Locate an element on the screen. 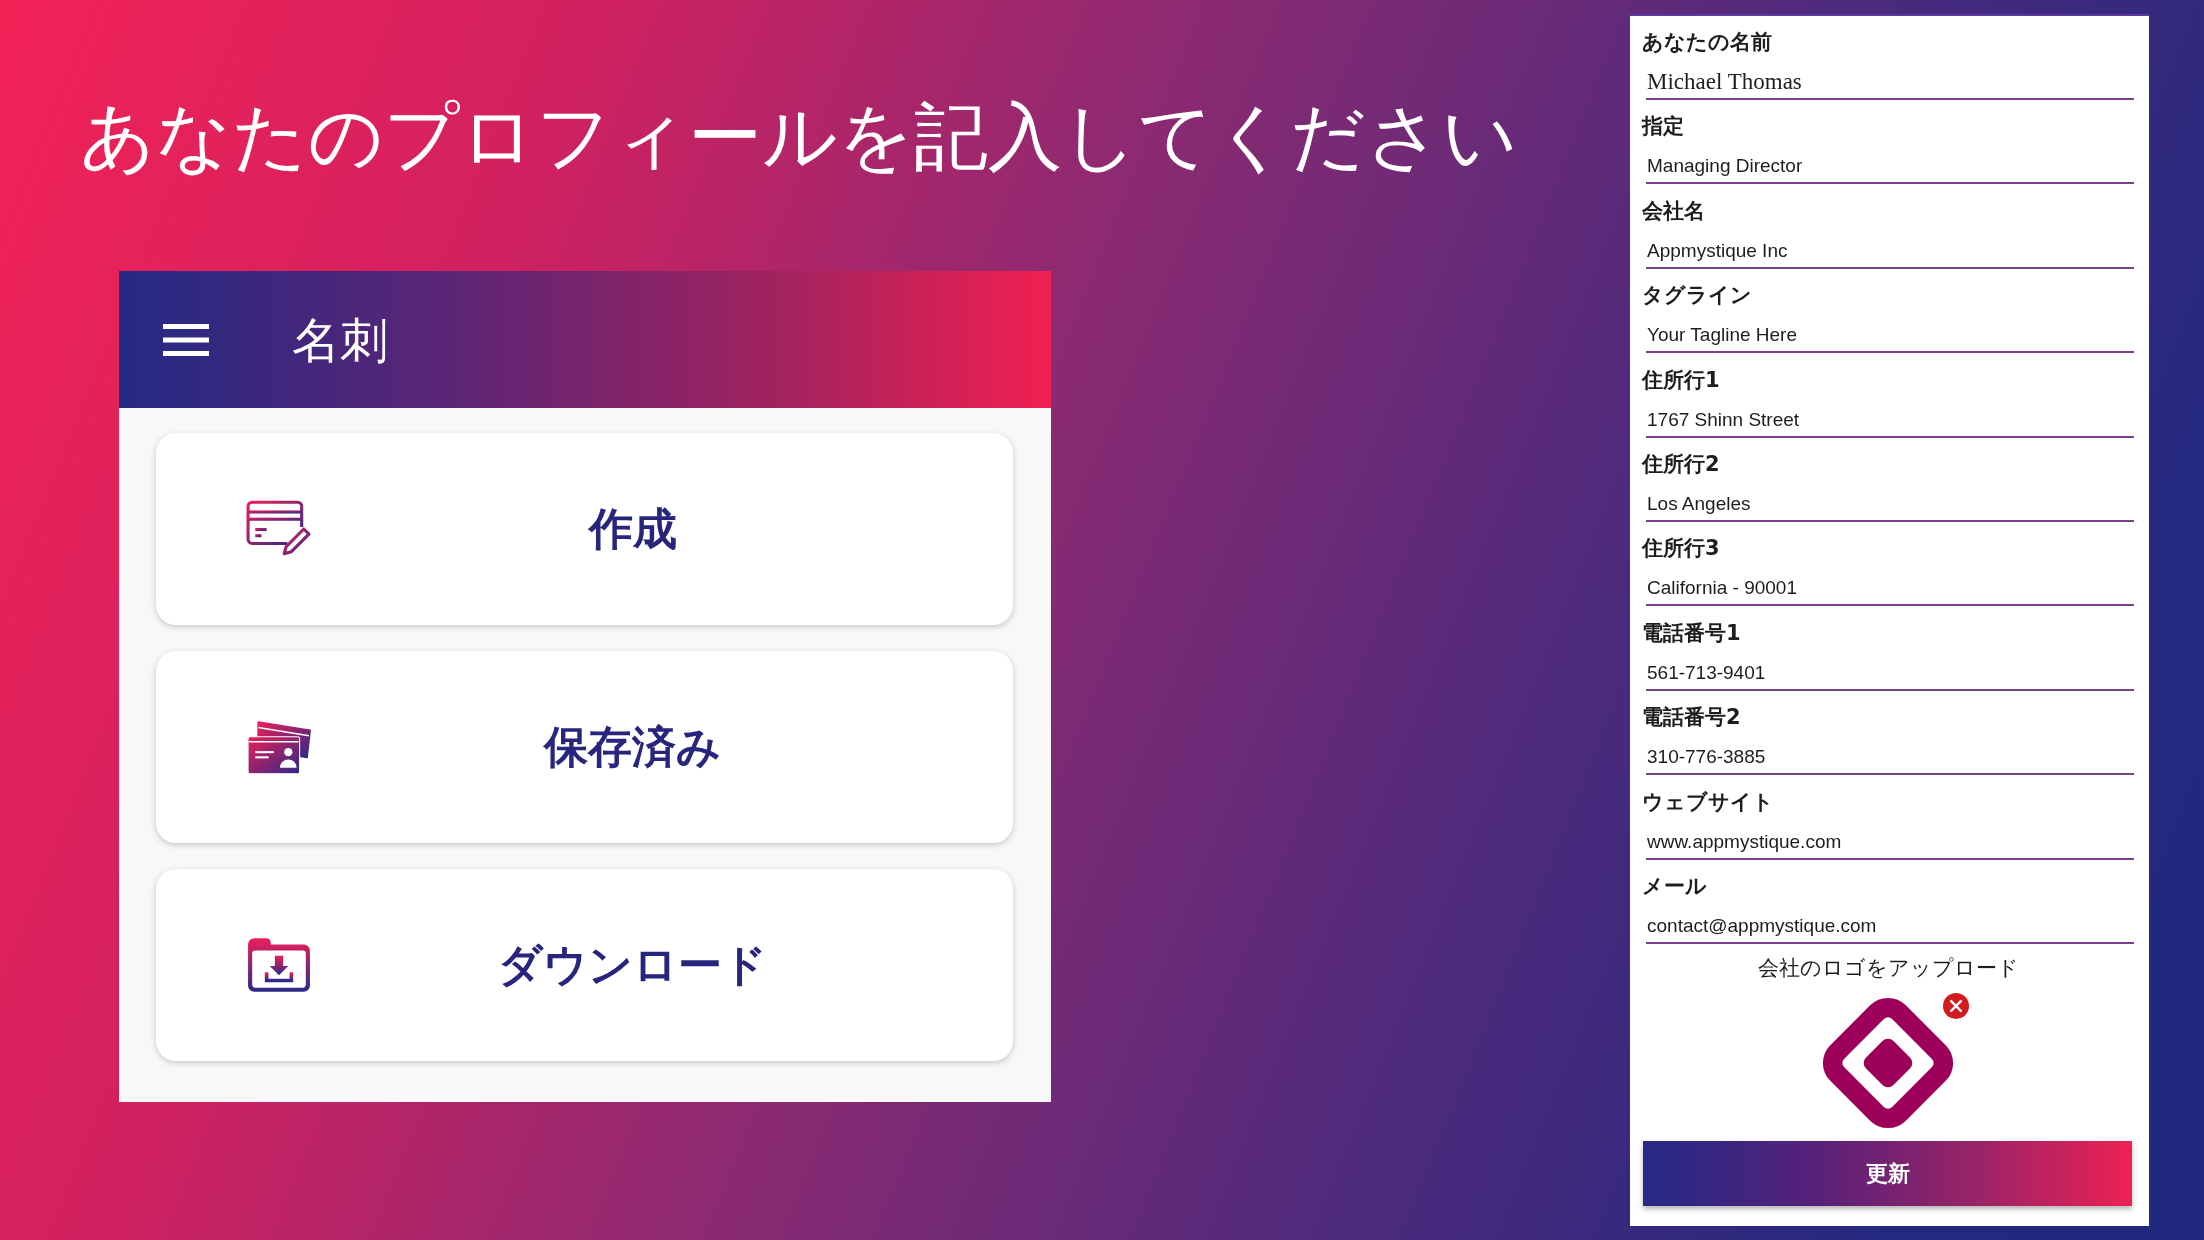 The image size is (2204, 1240). field-label: ウェブサイト is located at coordinates (1708, 802).